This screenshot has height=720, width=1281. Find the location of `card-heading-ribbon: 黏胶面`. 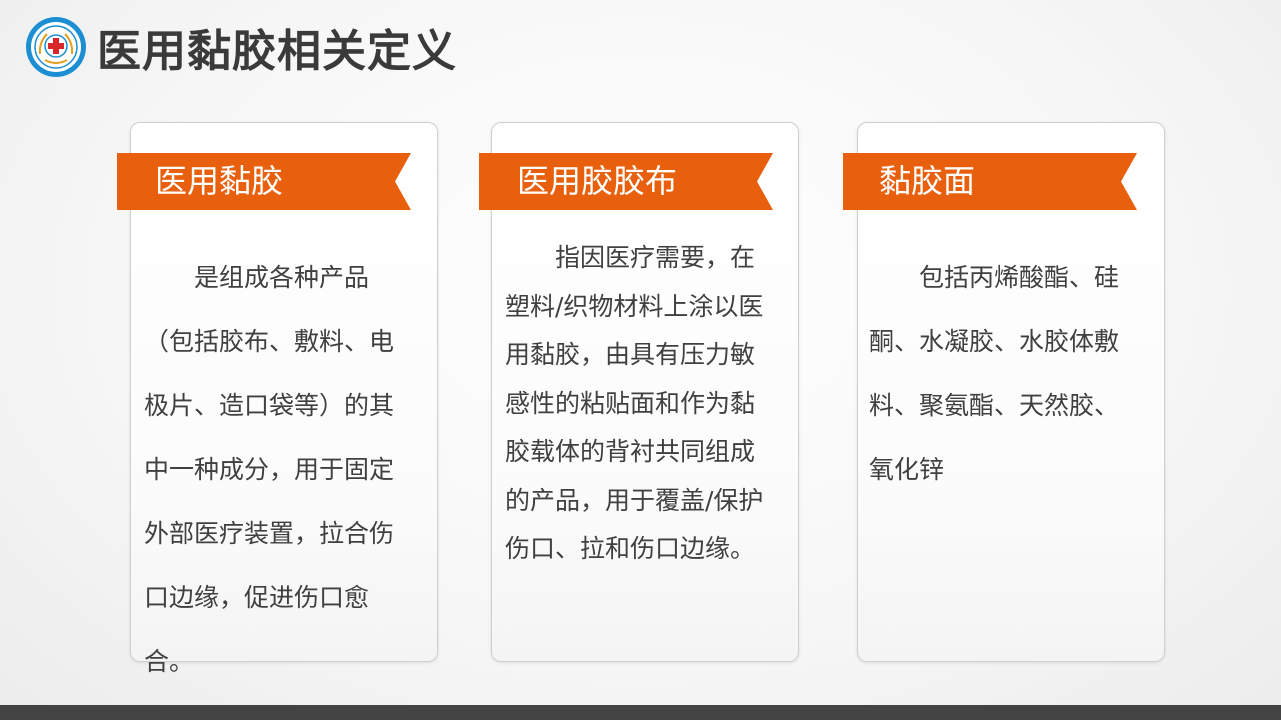

card-heading-ribbon: 黏胶面 is located at coordinates (990, 181).